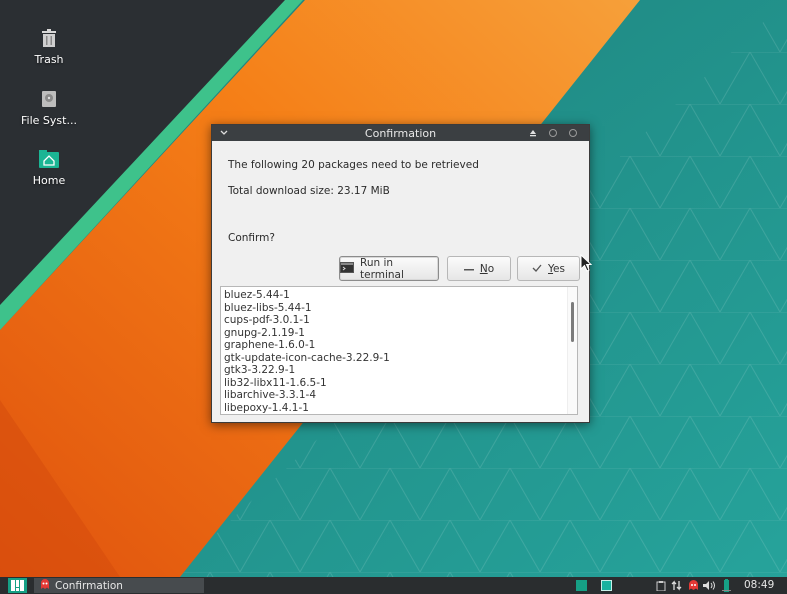 The height and width of the screenshot is (594, 787). I want to click on scroll-thumb, so click(572, 322).